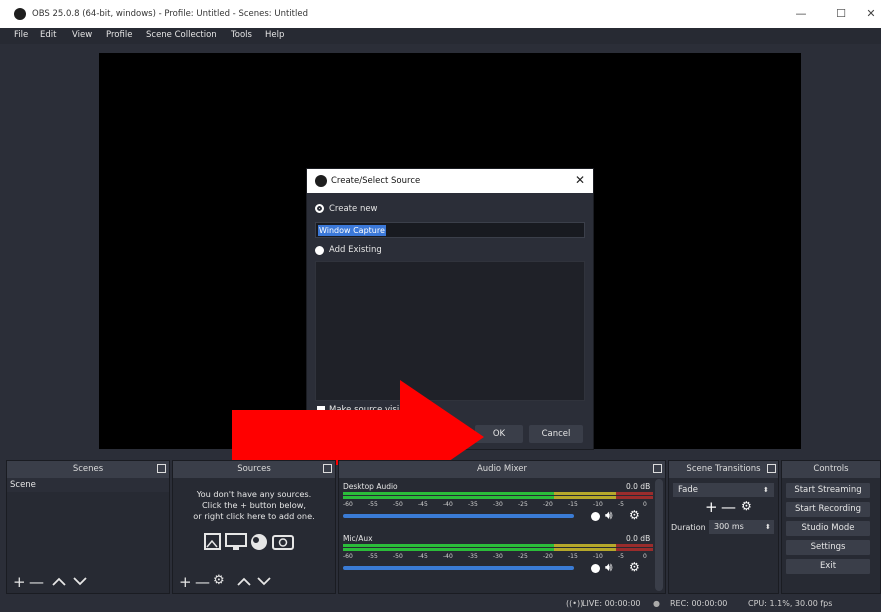  What do you see at coordinates (181, 35) in the screenshot?
I see `menu-scene-collection: Scene Collection` at bounding box center [181, 35].